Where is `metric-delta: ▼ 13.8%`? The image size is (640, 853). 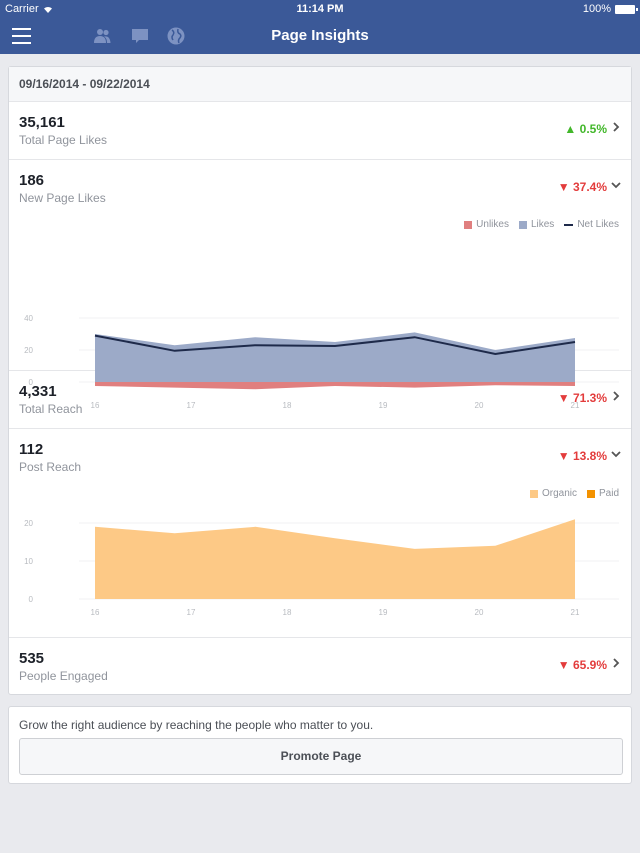 metric-delta: ▼ 13.8% is located at coordinates (582, 456).